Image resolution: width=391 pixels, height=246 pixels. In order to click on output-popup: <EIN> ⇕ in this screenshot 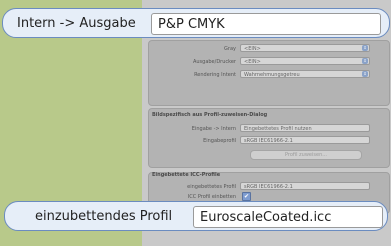, I will do `click(305, 61)`.